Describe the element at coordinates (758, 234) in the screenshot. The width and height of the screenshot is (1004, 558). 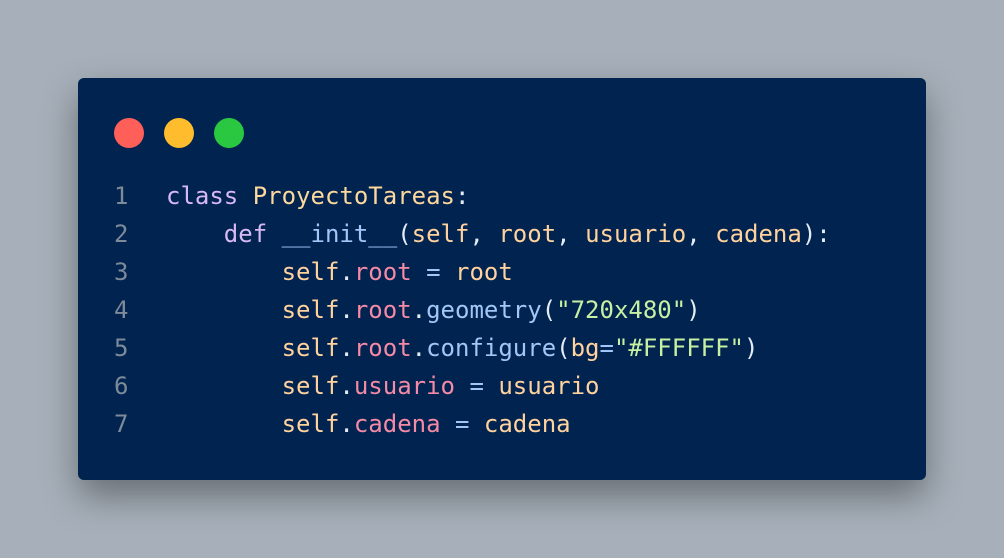
I see `code-token-param: cadena` at that location.